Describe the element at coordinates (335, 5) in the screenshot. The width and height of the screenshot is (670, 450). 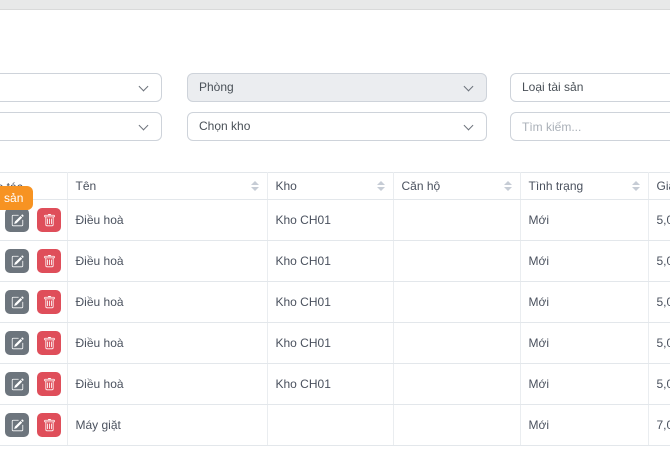
I see `top-bar` at that location.